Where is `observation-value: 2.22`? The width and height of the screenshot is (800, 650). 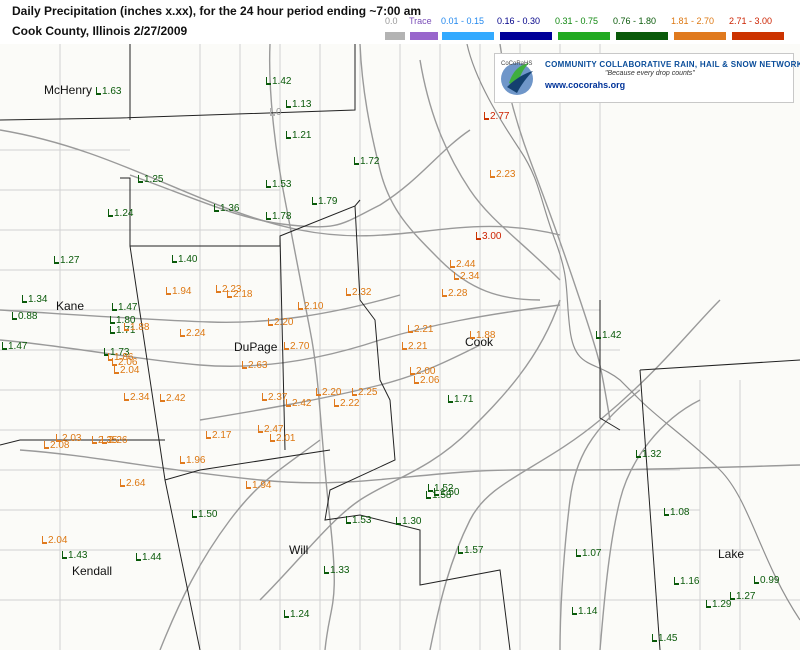 observation-value: 2.22 is located at coordinates (350, 403).